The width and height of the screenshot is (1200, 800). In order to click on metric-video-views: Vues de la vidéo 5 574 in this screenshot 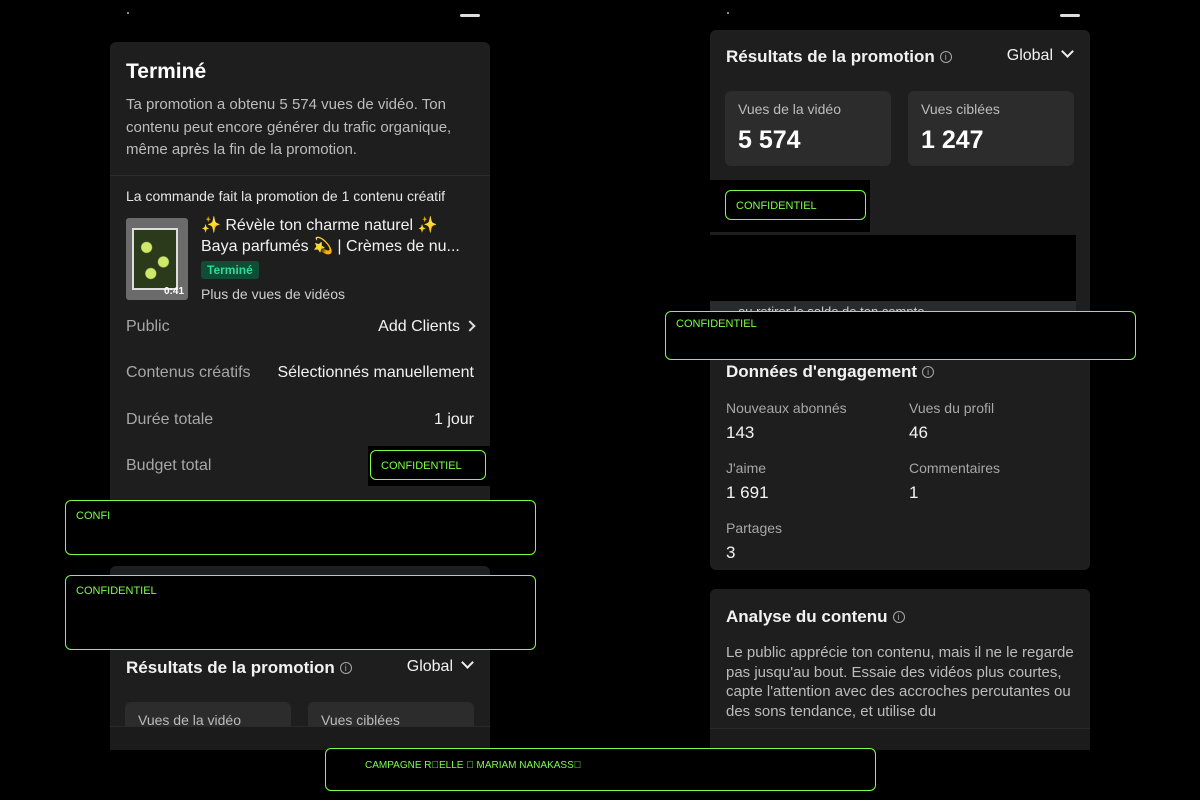, I will do `click(808, 128)`.